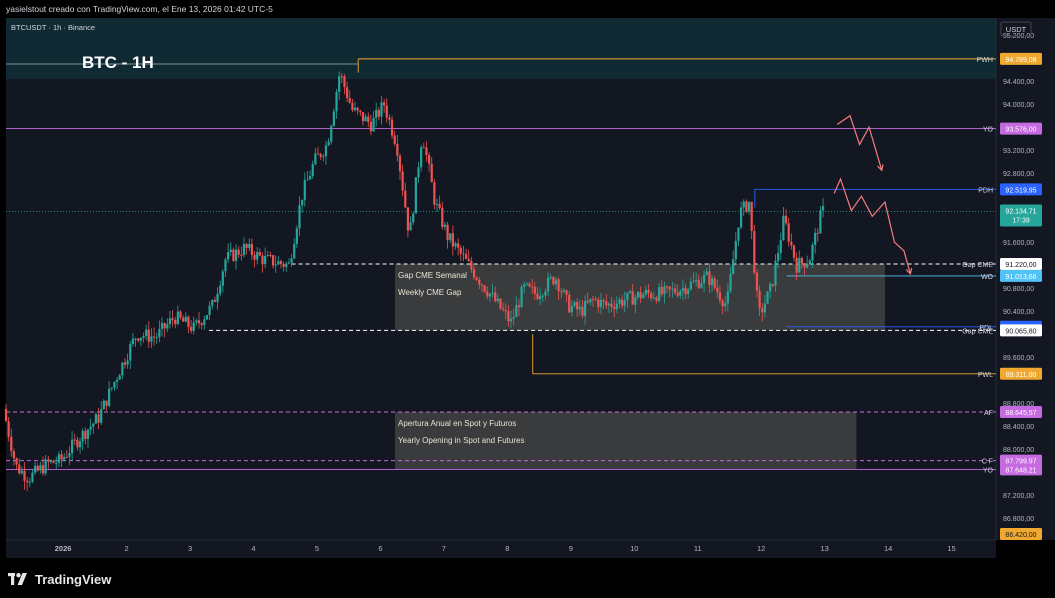 Image resolution: width=1055 pixels, height=598 pixels. What do you see at coordinates (53, 27) in the screenshot?
I see `symbol-line: BTCUSDT · 1h · Binance` at bounding box center [53, 27].